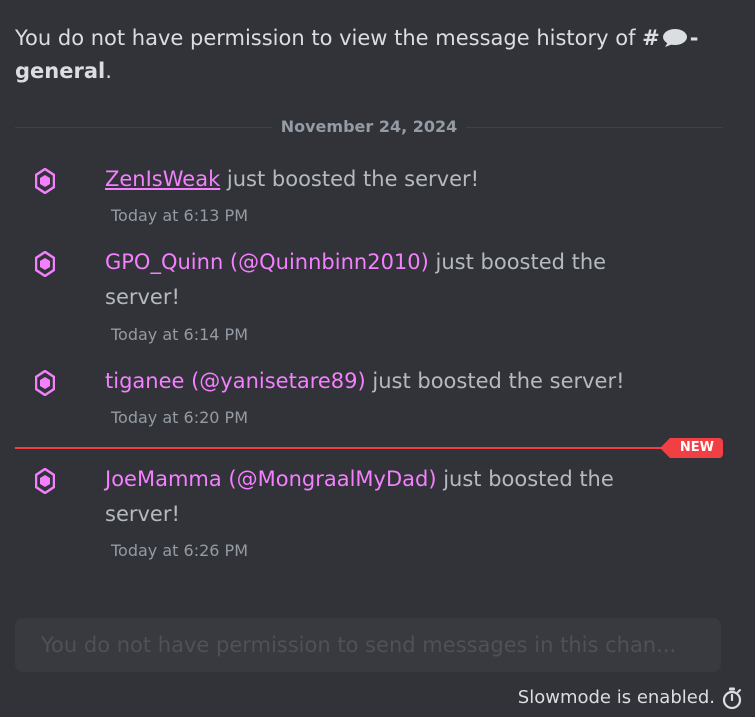 The width and height of the screenshot is (755, 717). What do you see at coordinates (732, 698) in the screenshot?
I see `stopwatch-icon` at bounding box center [732, 698].